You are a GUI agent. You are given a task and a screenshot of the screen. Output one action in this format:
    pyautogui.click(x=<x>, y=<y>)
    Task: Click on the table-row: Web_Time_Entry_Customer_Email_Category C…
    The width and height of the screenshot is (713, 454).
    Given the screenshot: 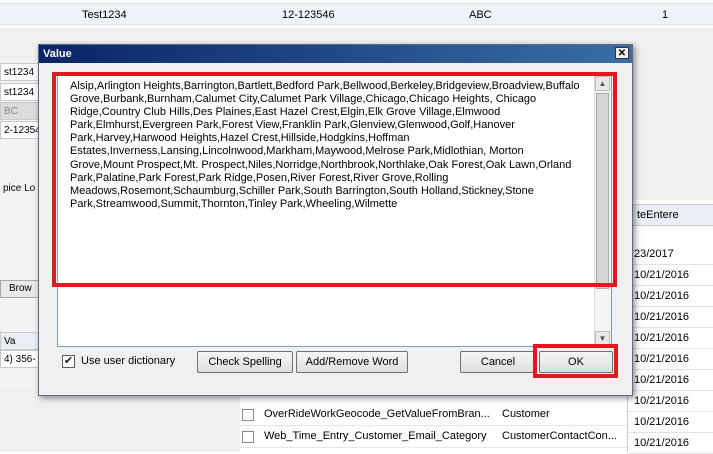 What is the action you would take?
    pyautogui.click(x=433, y=437)
    